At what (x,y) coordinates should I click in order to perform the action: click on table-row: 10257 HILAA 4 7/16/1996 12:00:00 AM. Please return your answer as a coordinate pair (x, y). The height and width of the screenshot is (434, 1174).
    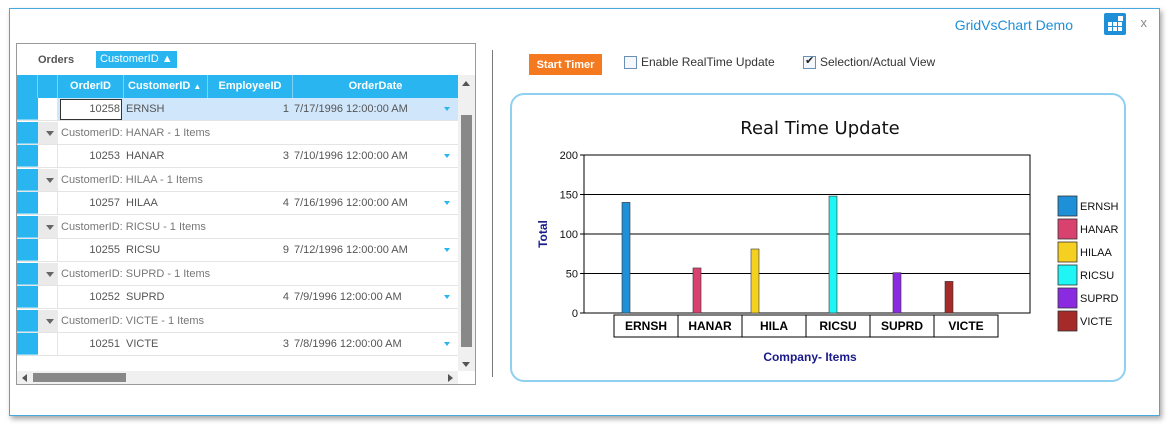
    Looking at the image, I should click on (237, 203).